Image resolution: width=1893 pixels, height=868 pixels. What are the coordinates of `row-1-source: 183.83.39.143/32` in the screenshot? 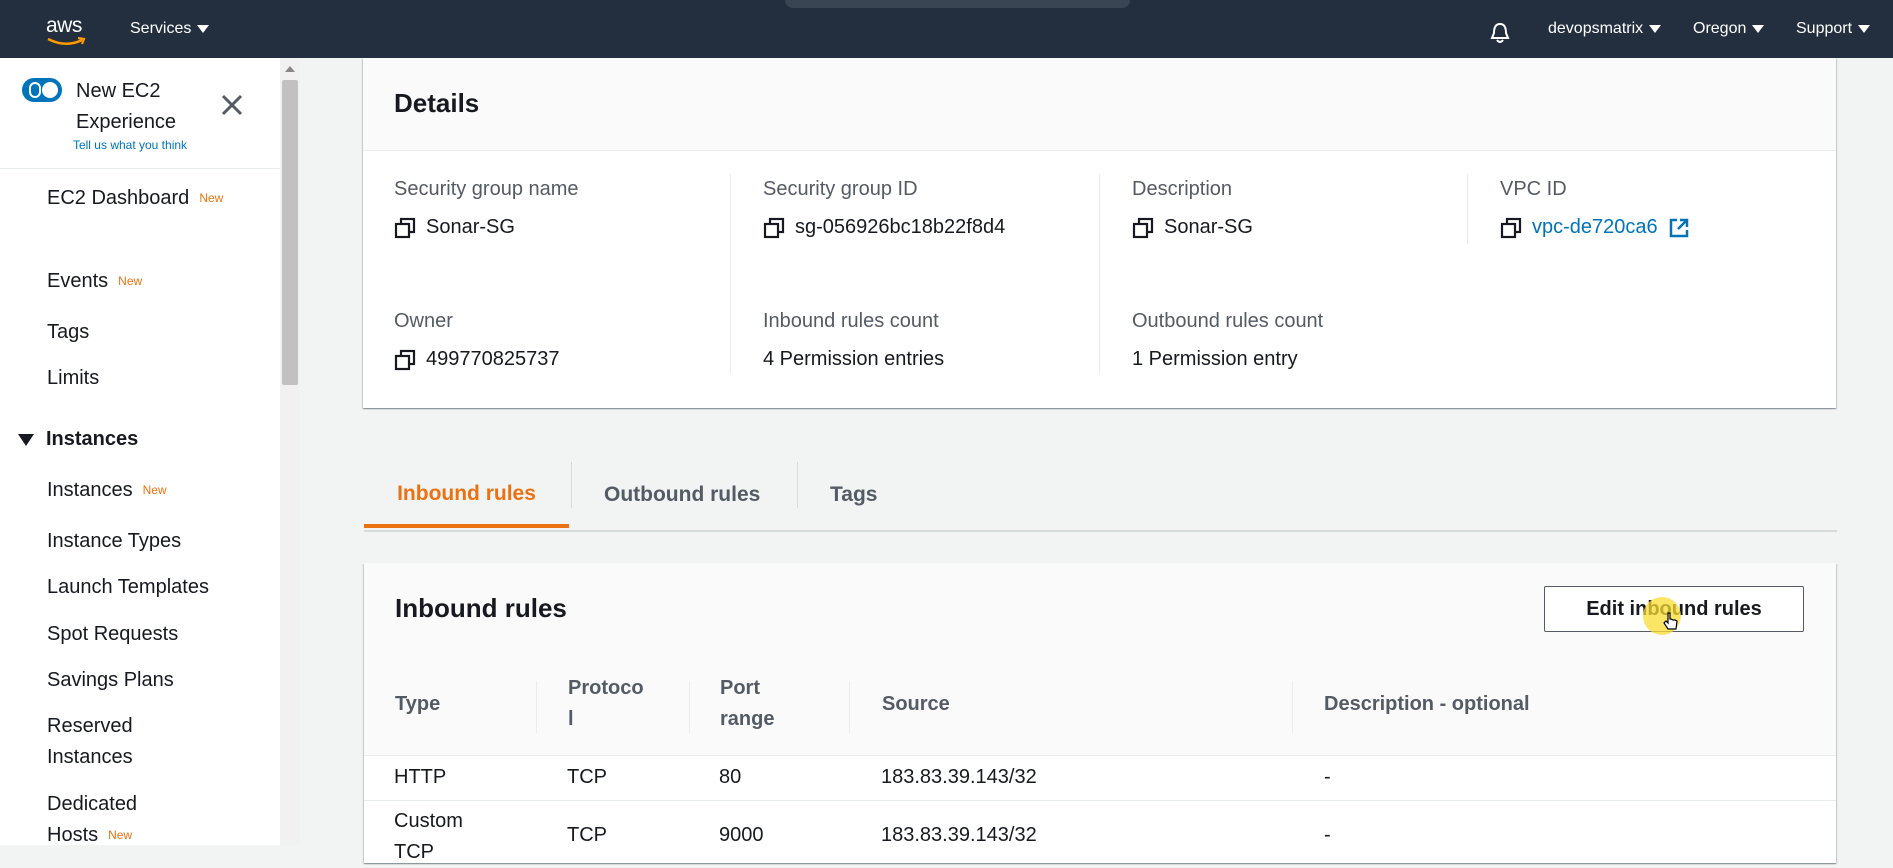 It's located at (959, 777).